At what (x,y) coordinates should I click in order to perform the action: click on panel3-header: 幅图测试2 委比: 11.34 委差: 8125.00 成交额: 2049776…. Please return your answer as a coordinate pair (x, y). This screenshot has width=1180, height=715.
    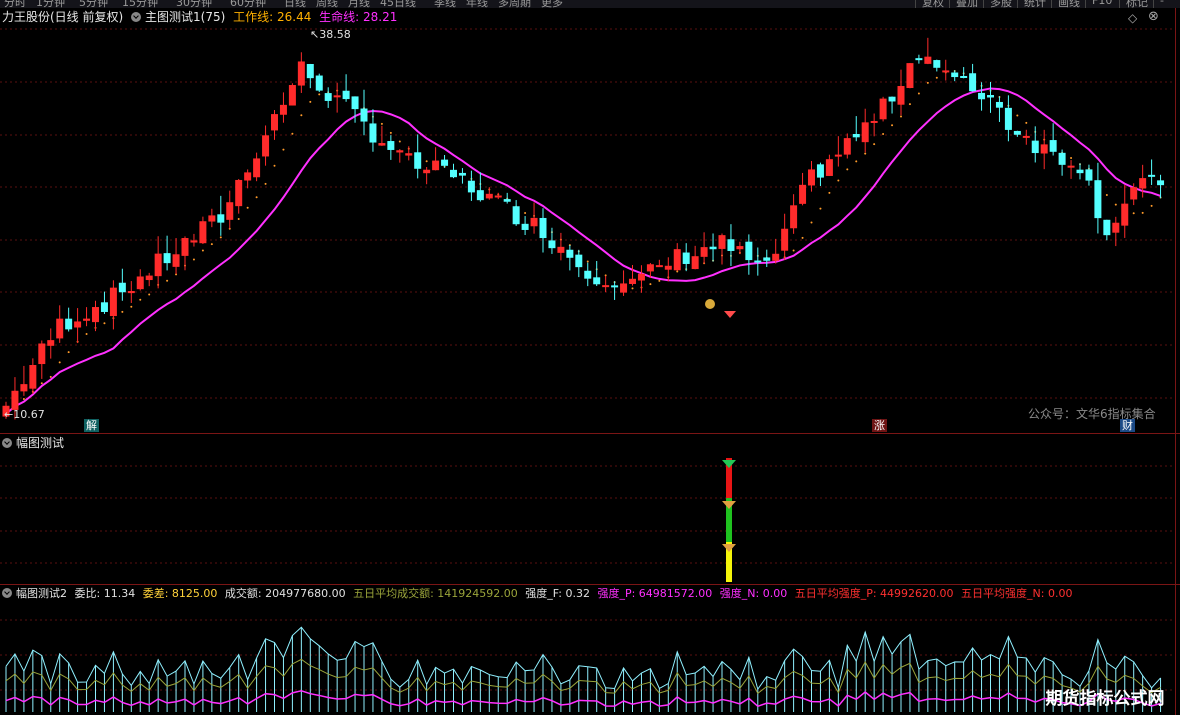
    Looking at the image, I should click on (539, 594).